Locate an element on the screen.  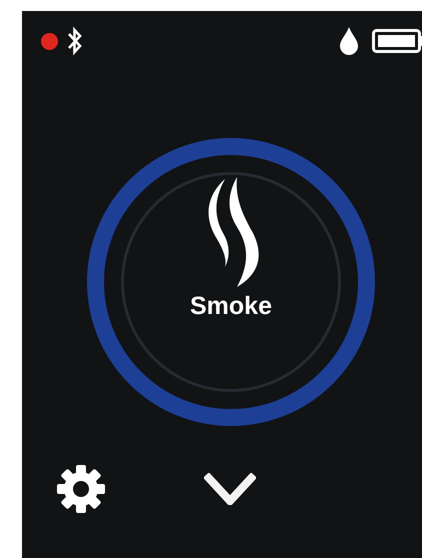
mode-label: Smoke is located at coordinates (231, 306).